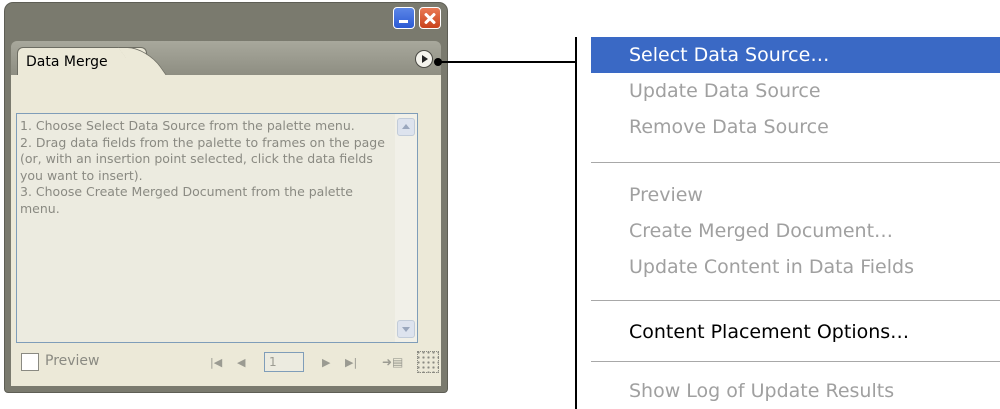  What do you see at coordinates (226, 362) in the screenshot?
I see `palette-bottom-bar: Preview |◀ ◀ 1 ▶ ▶| ➜▤` at bounding box center [226, 362].